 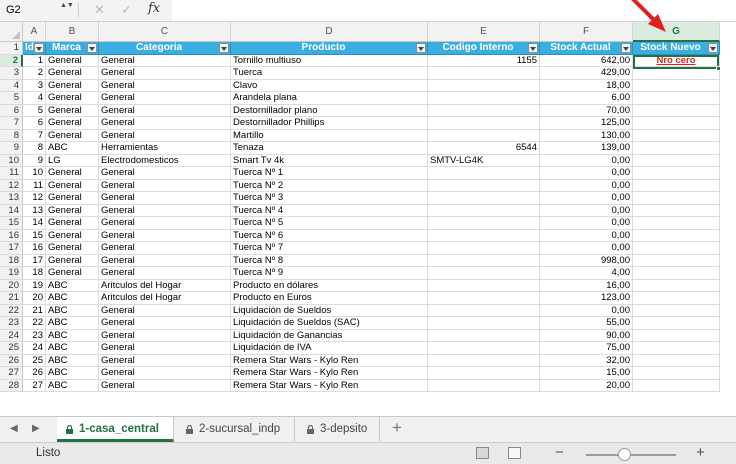 What do you see at coordinates (329, 173) in the screenshot?
I see `table-cell: Tuerca Nº 1` at bounding box center [329, 173].